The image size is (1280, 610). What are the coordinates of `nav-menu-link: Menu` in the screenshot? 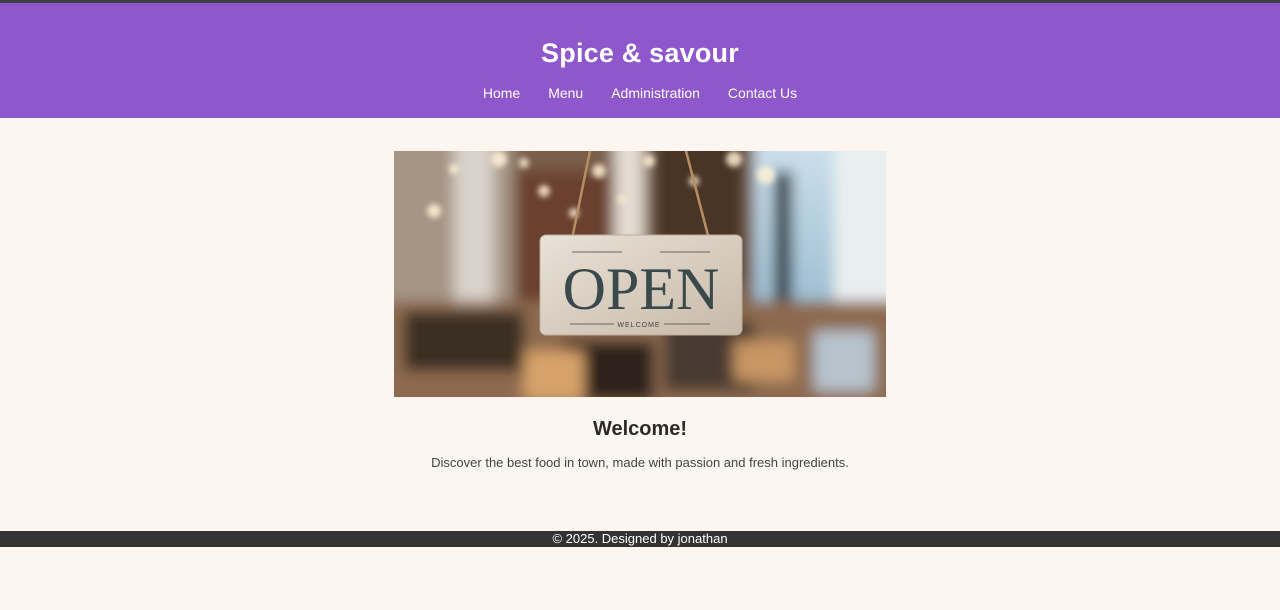 It's located at (565, 93).